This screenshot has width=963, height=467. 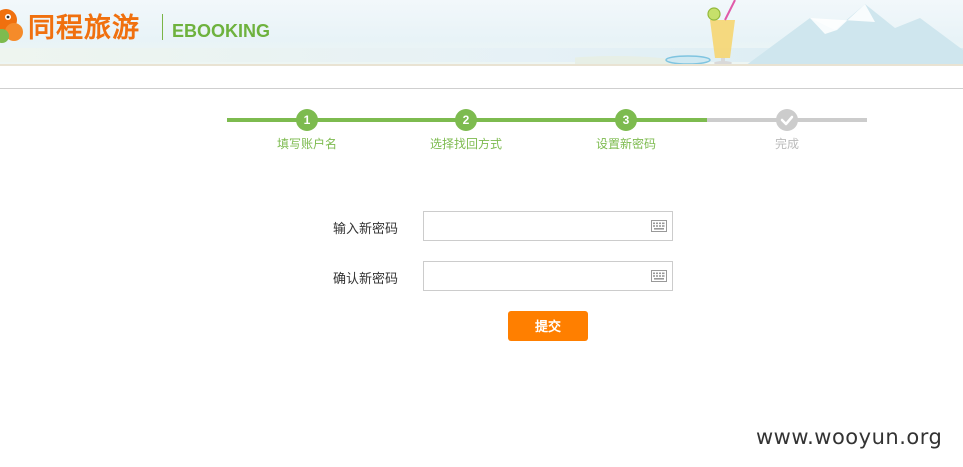 What do you see at coordinates (221, 31) in the screenshot?
I see `brand-sub: EBOOKING` at bounding box center [221, 31].